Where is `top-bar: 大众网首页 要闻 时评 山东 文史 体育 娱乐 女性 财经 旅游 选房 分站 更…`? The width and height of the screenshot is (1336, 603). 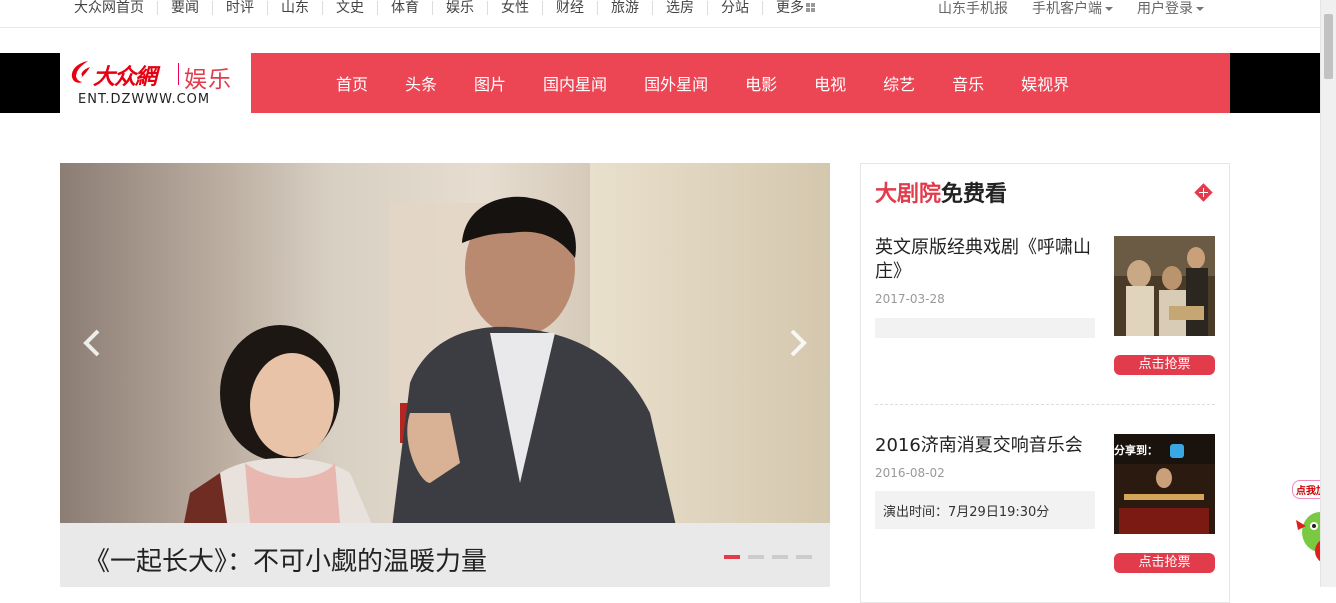
top-bar: 大众网首页 要闻 时评 山东 文史 体育 娱乐 女性 财经 旅游 选房 分站 更… is located at coordinates (660, 14).